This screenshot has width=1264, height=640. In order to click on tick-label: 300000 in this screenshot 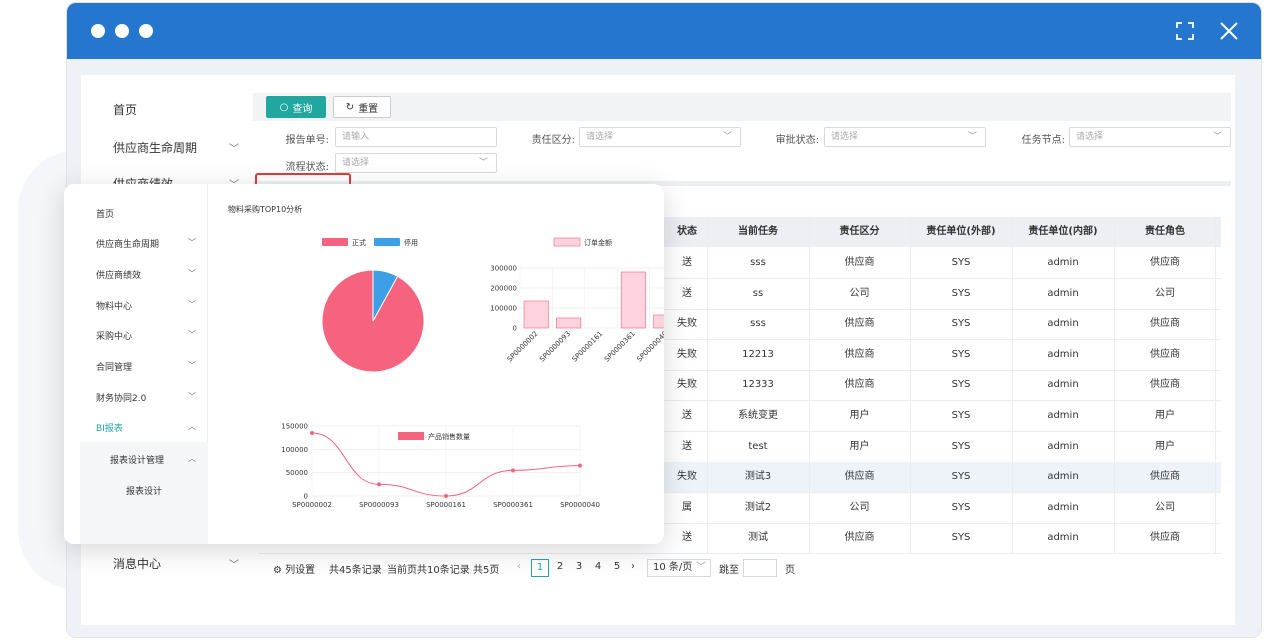, I will do `click(503, 269)`.